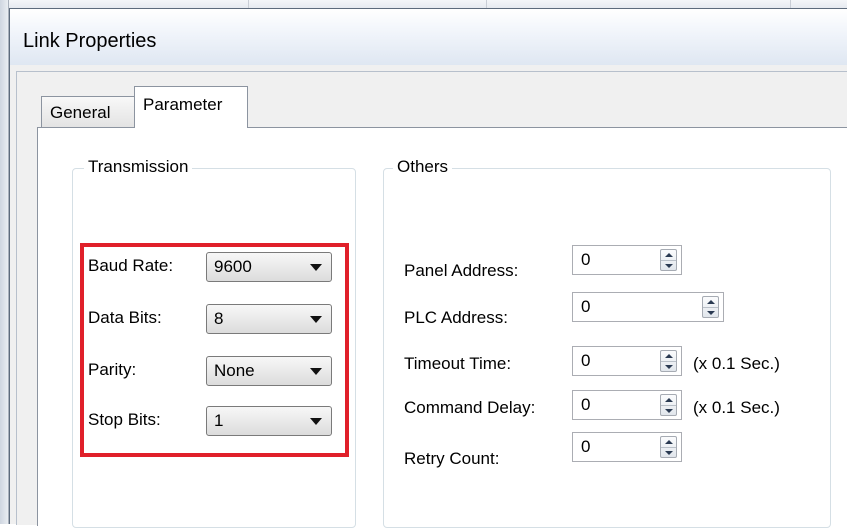  Describe the element at coordinates (214, 350) in the screenshot. I see `highlight-box` at that location.